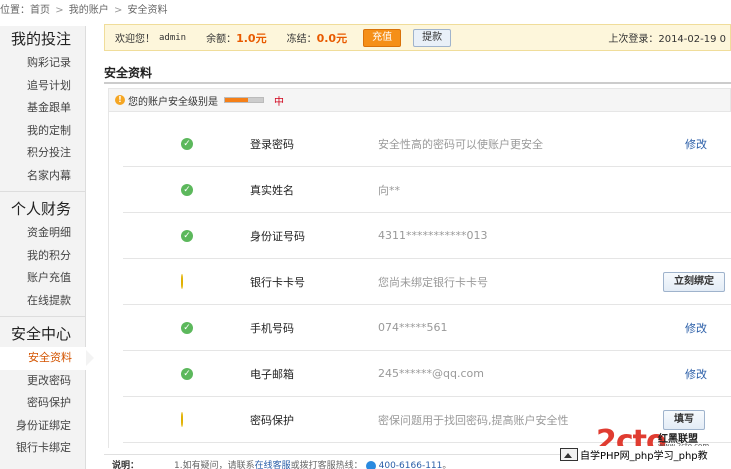 The image size is (731, 469). I want to click on sidebar-item-purchase-records: 购彩记录, so click(42, 63).